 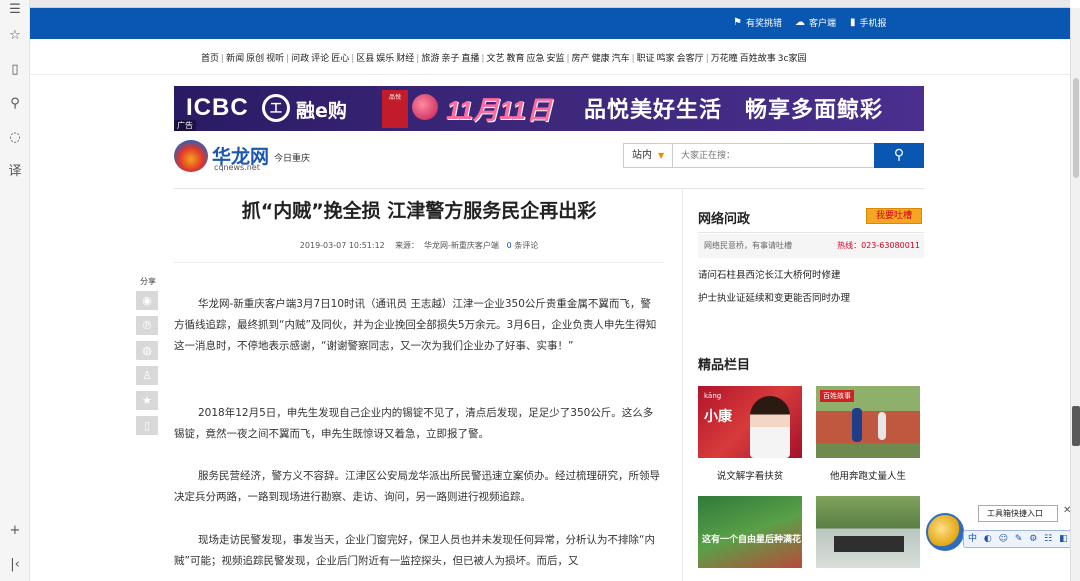 What do you see at coordinates (535, 59) in the screenshot?
I see `nav-link: 应急` at bounding box center [535, 59].